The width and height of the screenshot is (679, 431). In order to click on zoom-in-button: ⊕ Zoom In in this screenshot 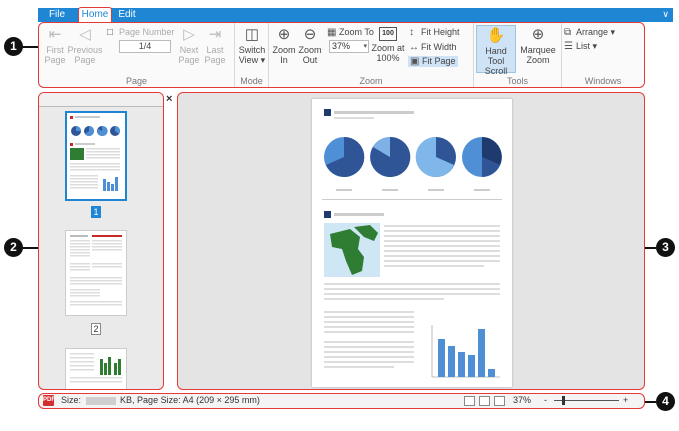, I will do `click(284, 46)`.